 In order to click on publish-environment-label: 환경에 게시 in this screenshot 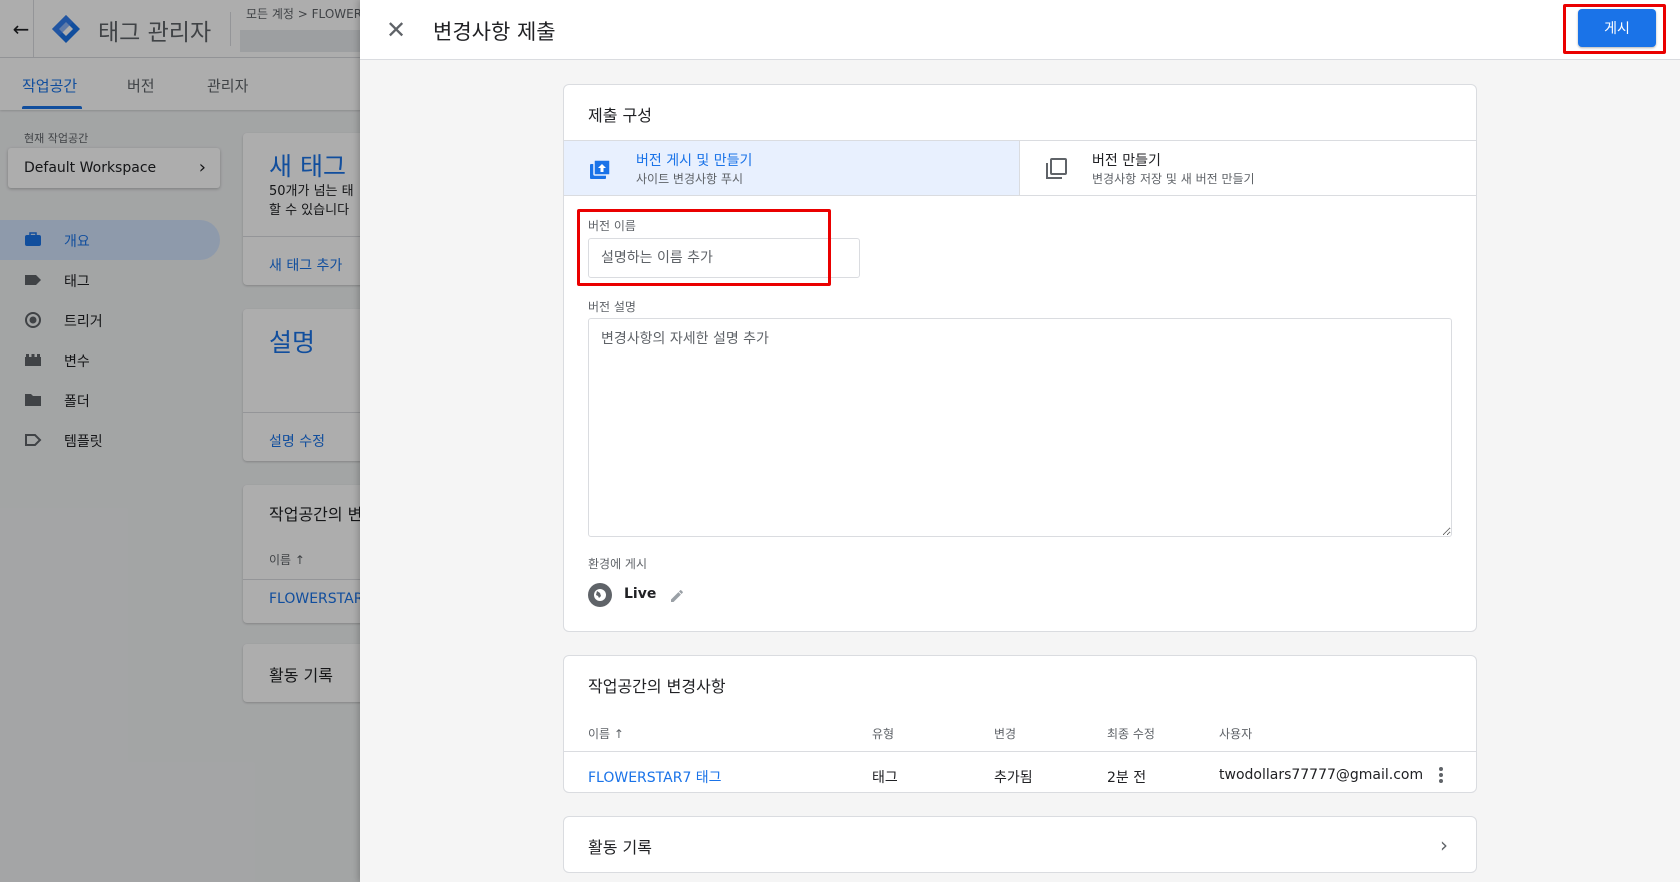, I will do `click(618, 564)`.